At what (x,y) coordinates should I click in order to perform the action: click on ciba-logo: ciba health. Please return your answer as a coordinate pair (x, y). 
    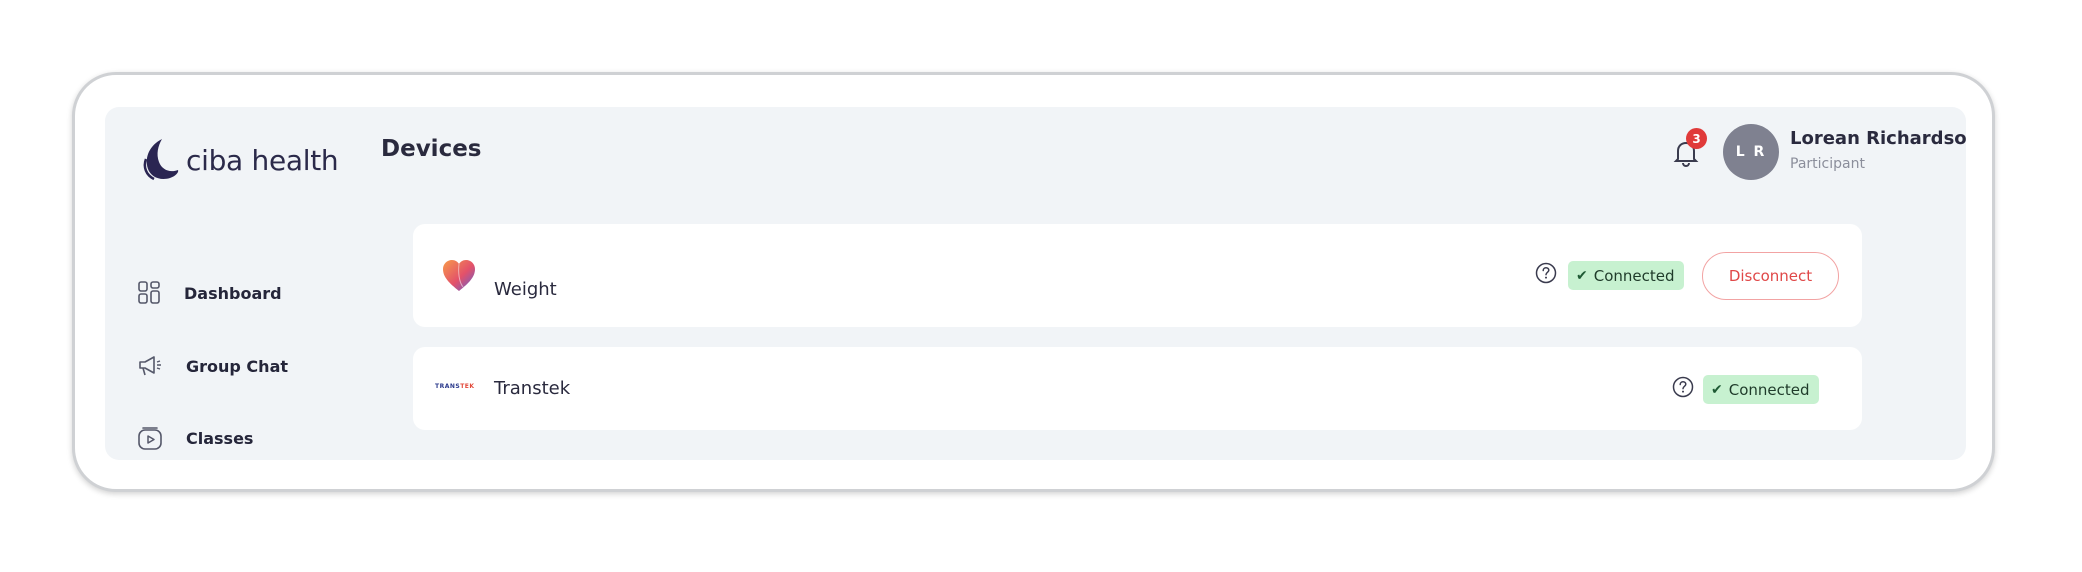
    Looking at the image, I should click on (239, 160).